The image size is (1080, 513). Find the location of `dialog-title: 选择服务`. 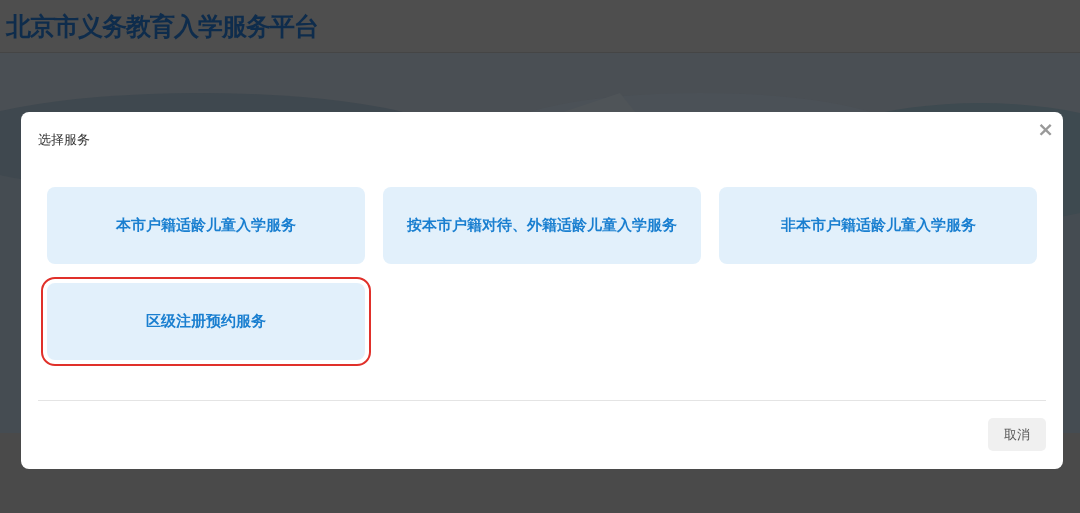

dialog-title: 选择服务 is located at coordinates (64, 140).